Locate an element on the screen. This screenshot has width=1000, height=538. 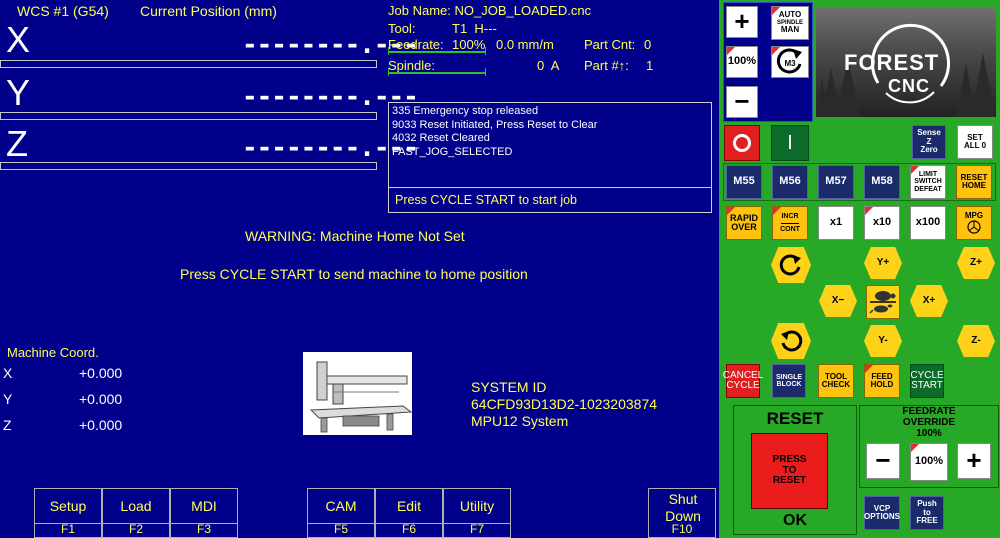
btn-line: BLOCK is located at coordinates (789, 384).